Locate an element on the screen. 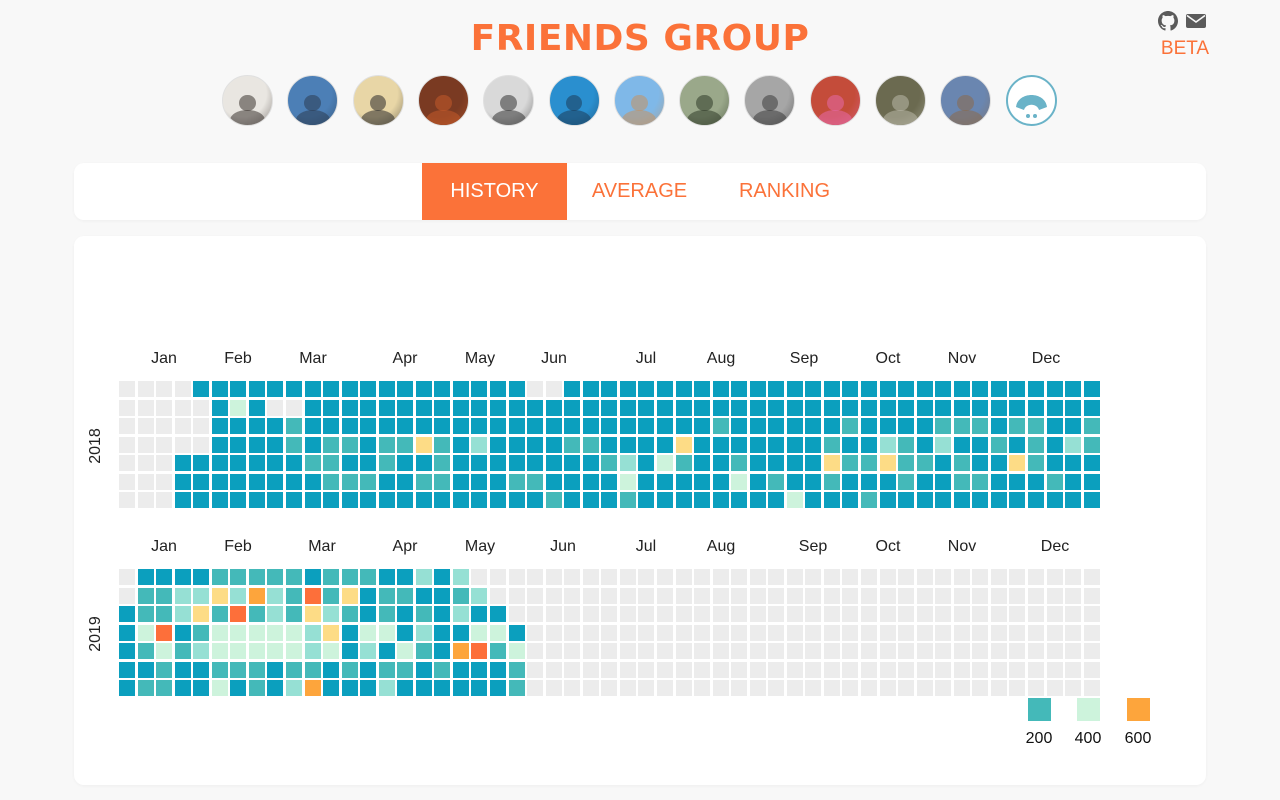  beta-link: BETA is located at coordinates (1185, 49).